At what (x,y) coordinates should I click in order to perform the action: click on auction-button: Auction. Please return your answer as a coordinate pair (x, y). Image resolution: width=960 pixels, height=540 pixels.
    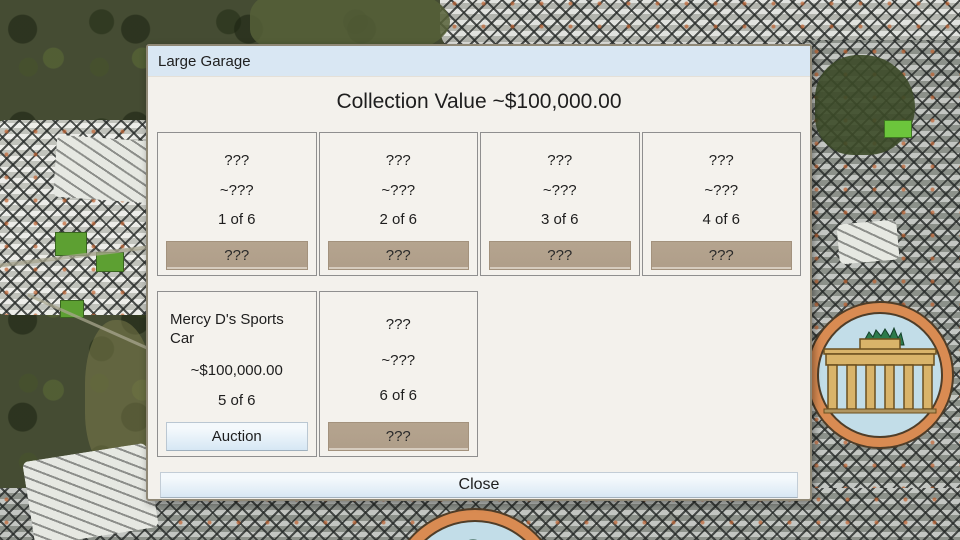
    Looking at the image, I should click on (237, 436).